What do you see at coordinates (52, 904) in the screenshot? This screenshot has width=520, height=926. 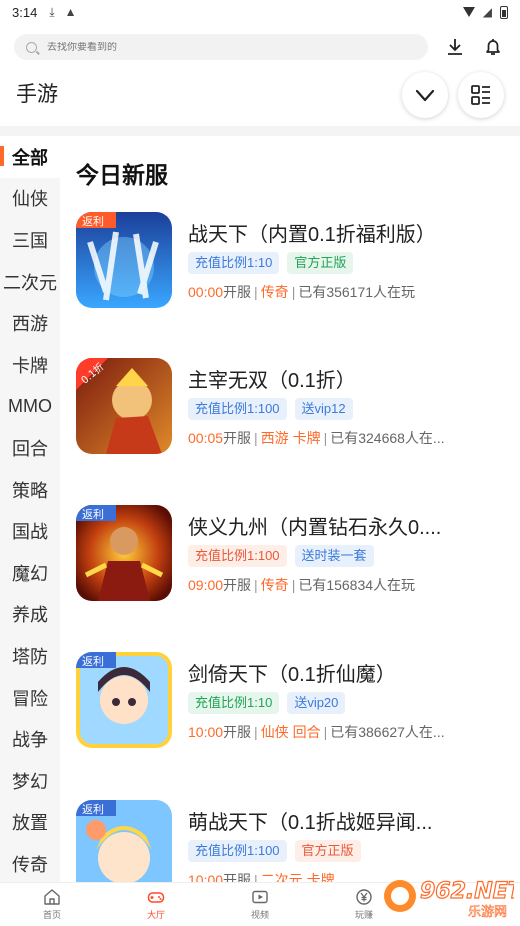 I see `nav-item-home: 首页` at bounding box center [52, 904].